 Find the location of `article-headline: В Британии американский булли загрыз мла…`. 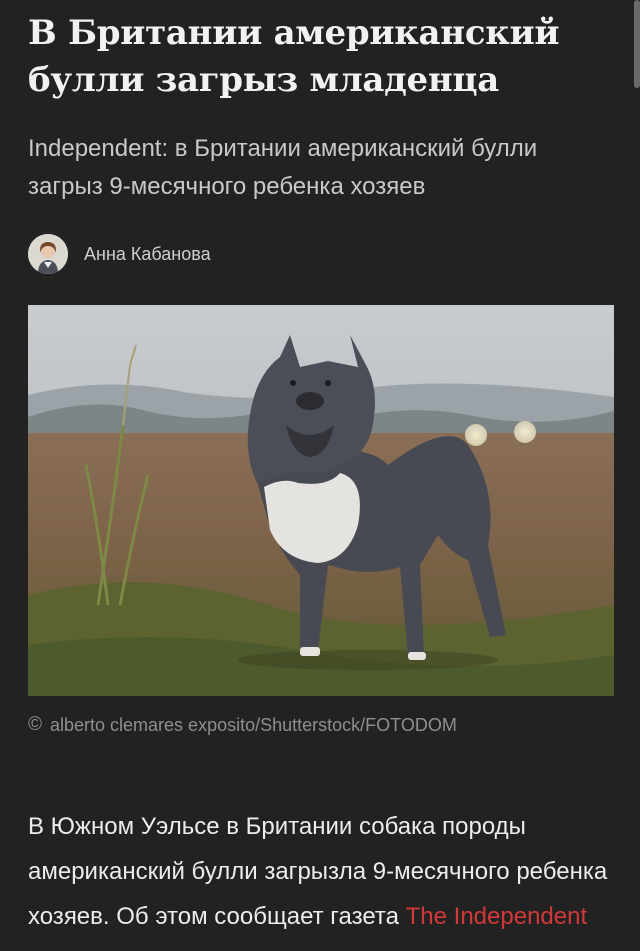

article-headline: В Британии американский булли загрыз мла… is located at coordinates (294, 56).